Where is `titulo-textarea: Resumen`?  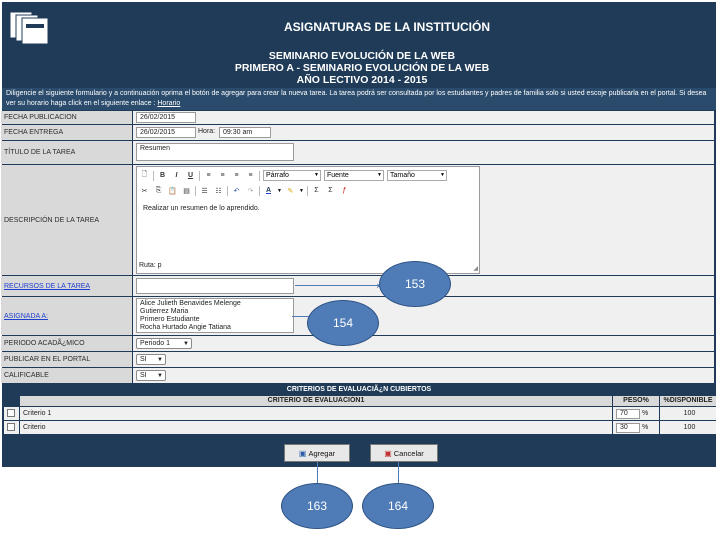
titulo-textarea: Resumen is located at coordinates (215, 152).